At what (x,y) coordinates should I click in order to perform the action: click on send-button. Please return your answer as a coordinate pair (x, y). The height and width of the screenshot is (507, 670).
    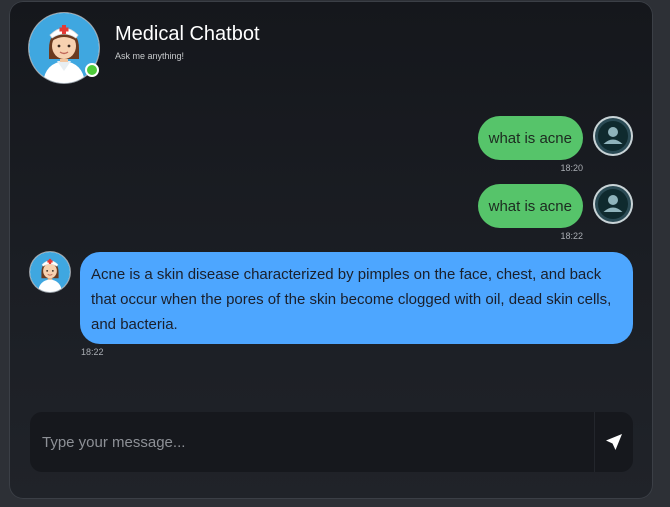
    Looking at the image, I should click on (613, 442).